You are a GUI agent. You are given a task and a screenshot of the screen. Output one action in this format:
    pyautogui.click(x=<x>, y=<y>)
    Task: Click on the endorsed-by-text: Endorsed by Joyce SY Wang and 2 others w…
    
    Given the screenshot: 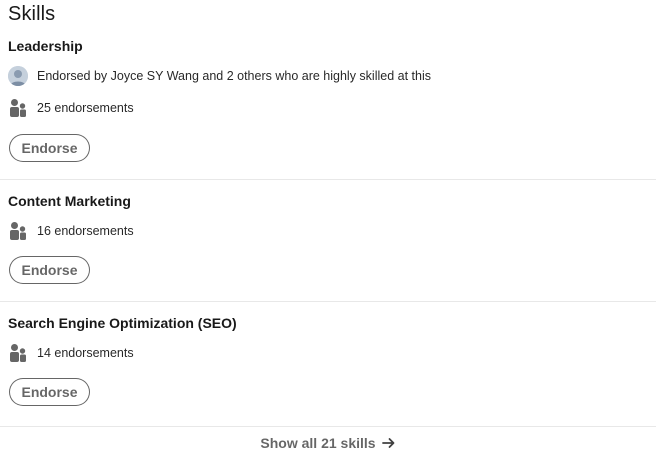 What is the action you would take?
    pyautogui.click(x=234, y=76)
    